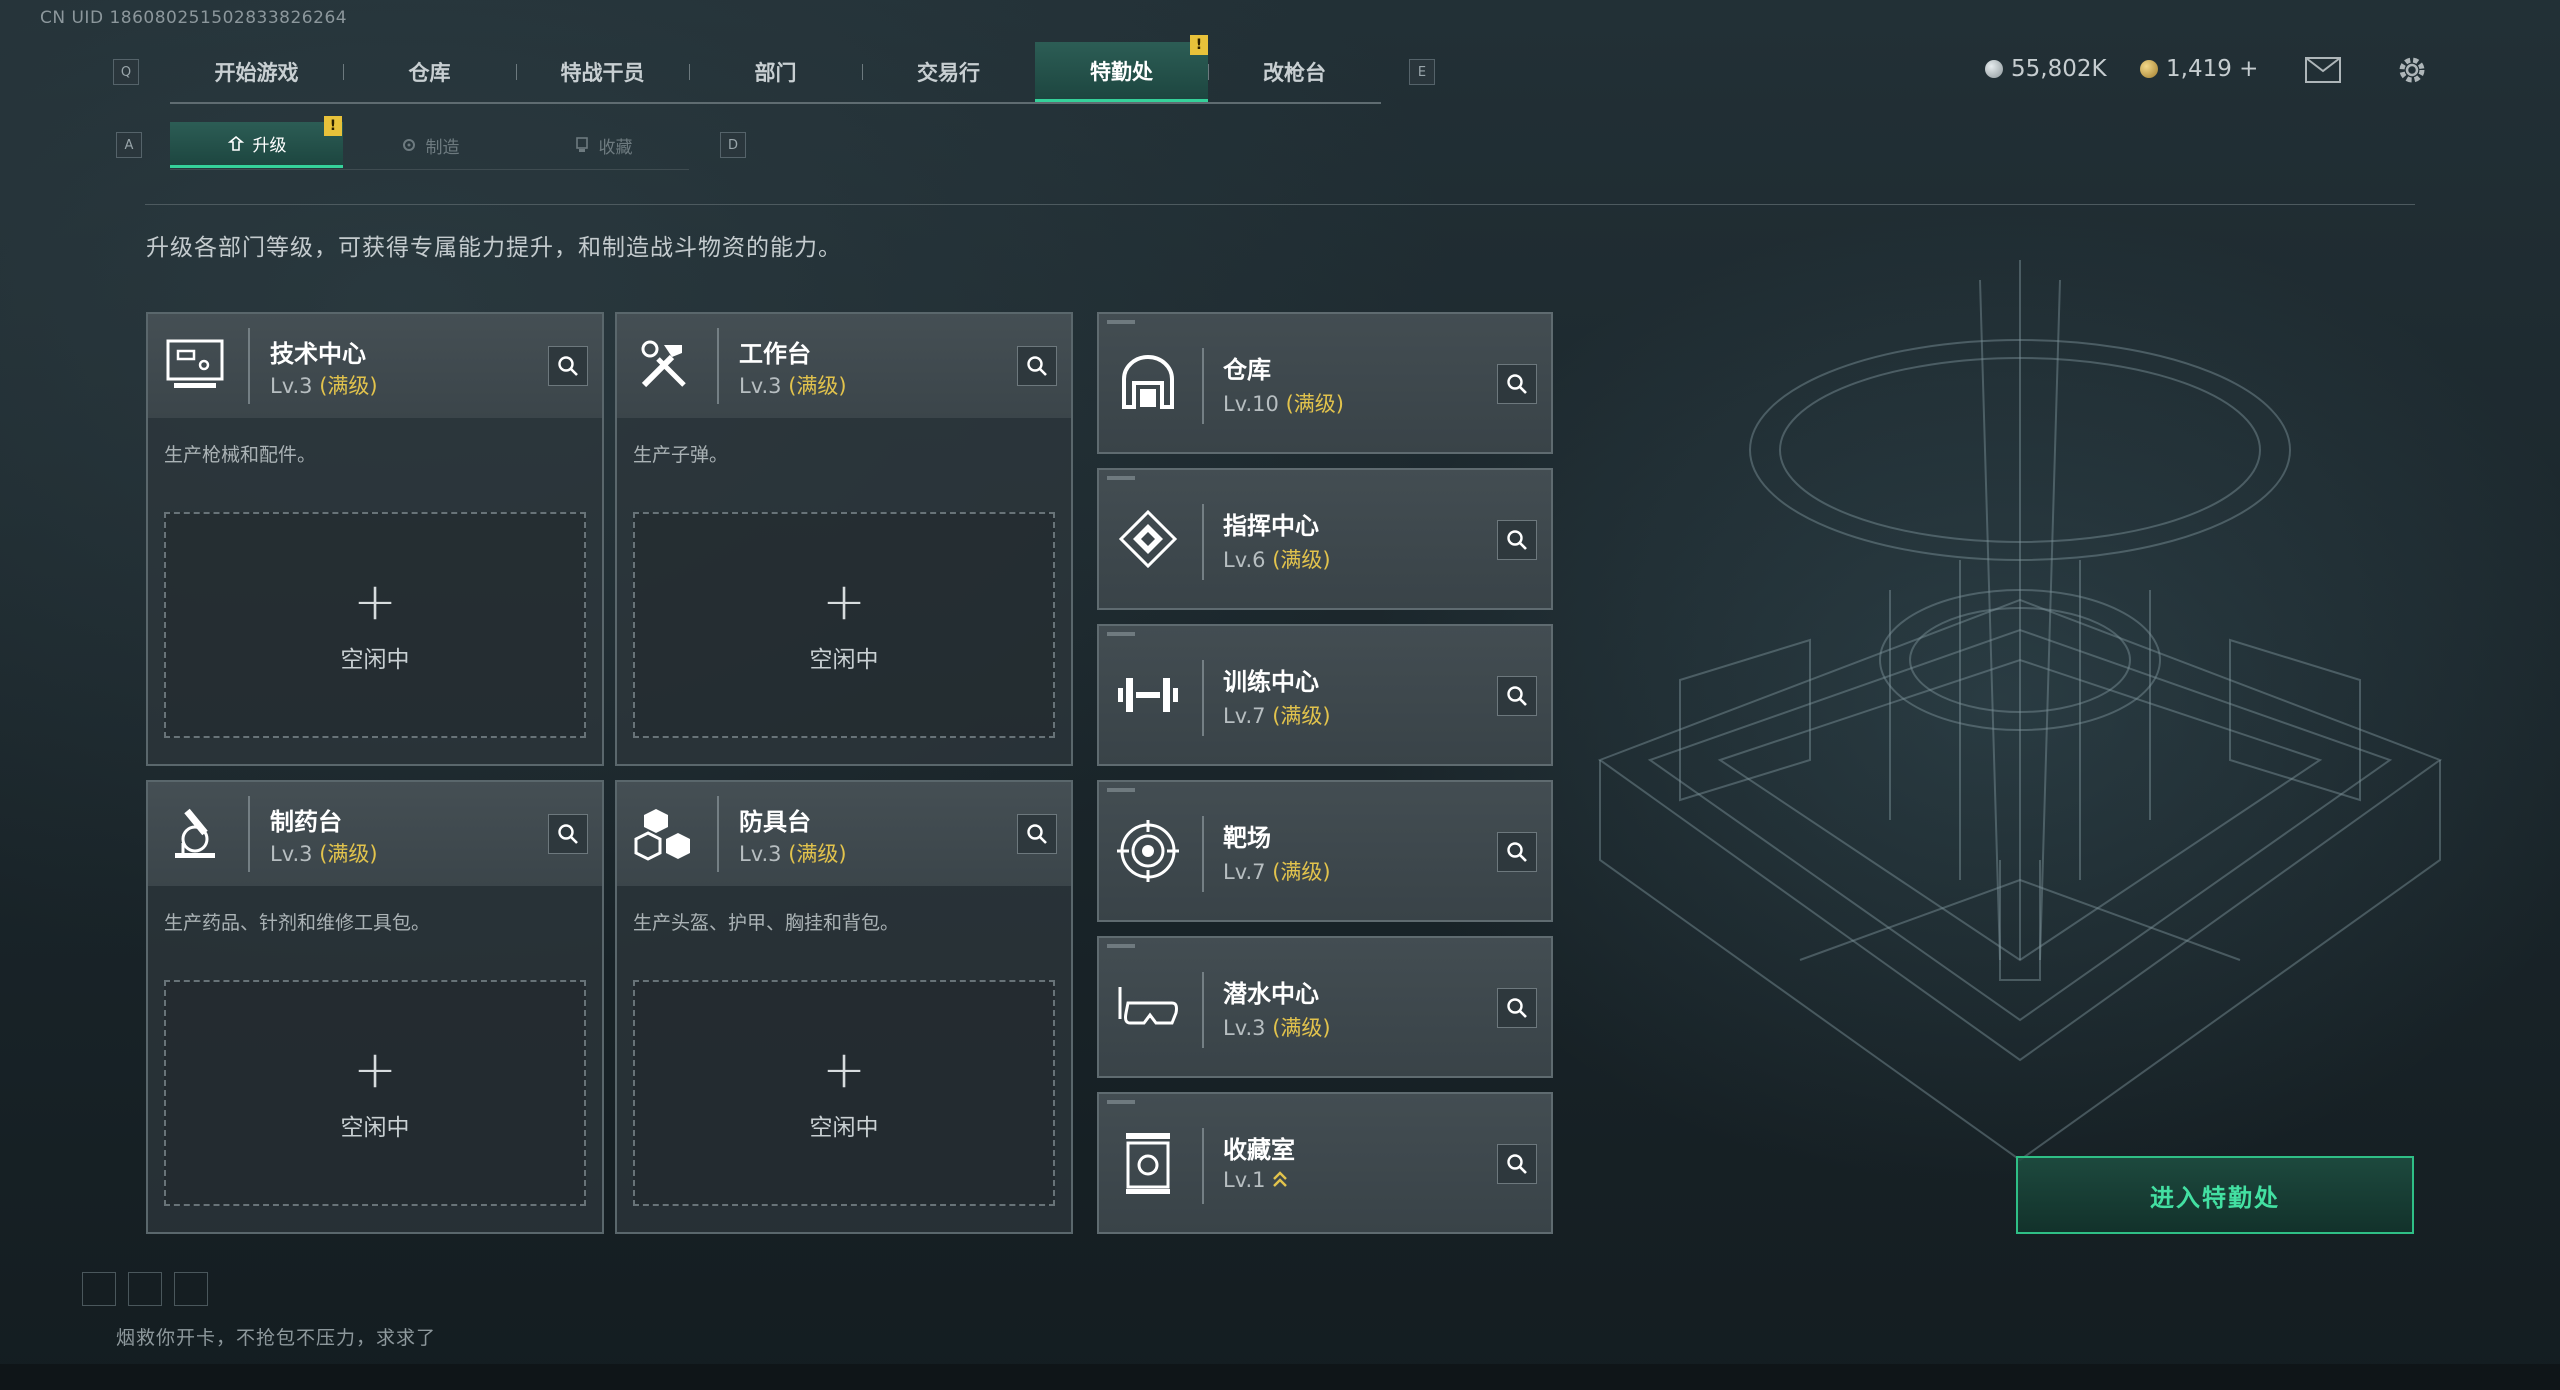 Image resolution: width=2560 pixels, height=1390 pixels. Describe the element at coordinates (1148, 1163) in the screenshot. I see `vault-icon` at that location.